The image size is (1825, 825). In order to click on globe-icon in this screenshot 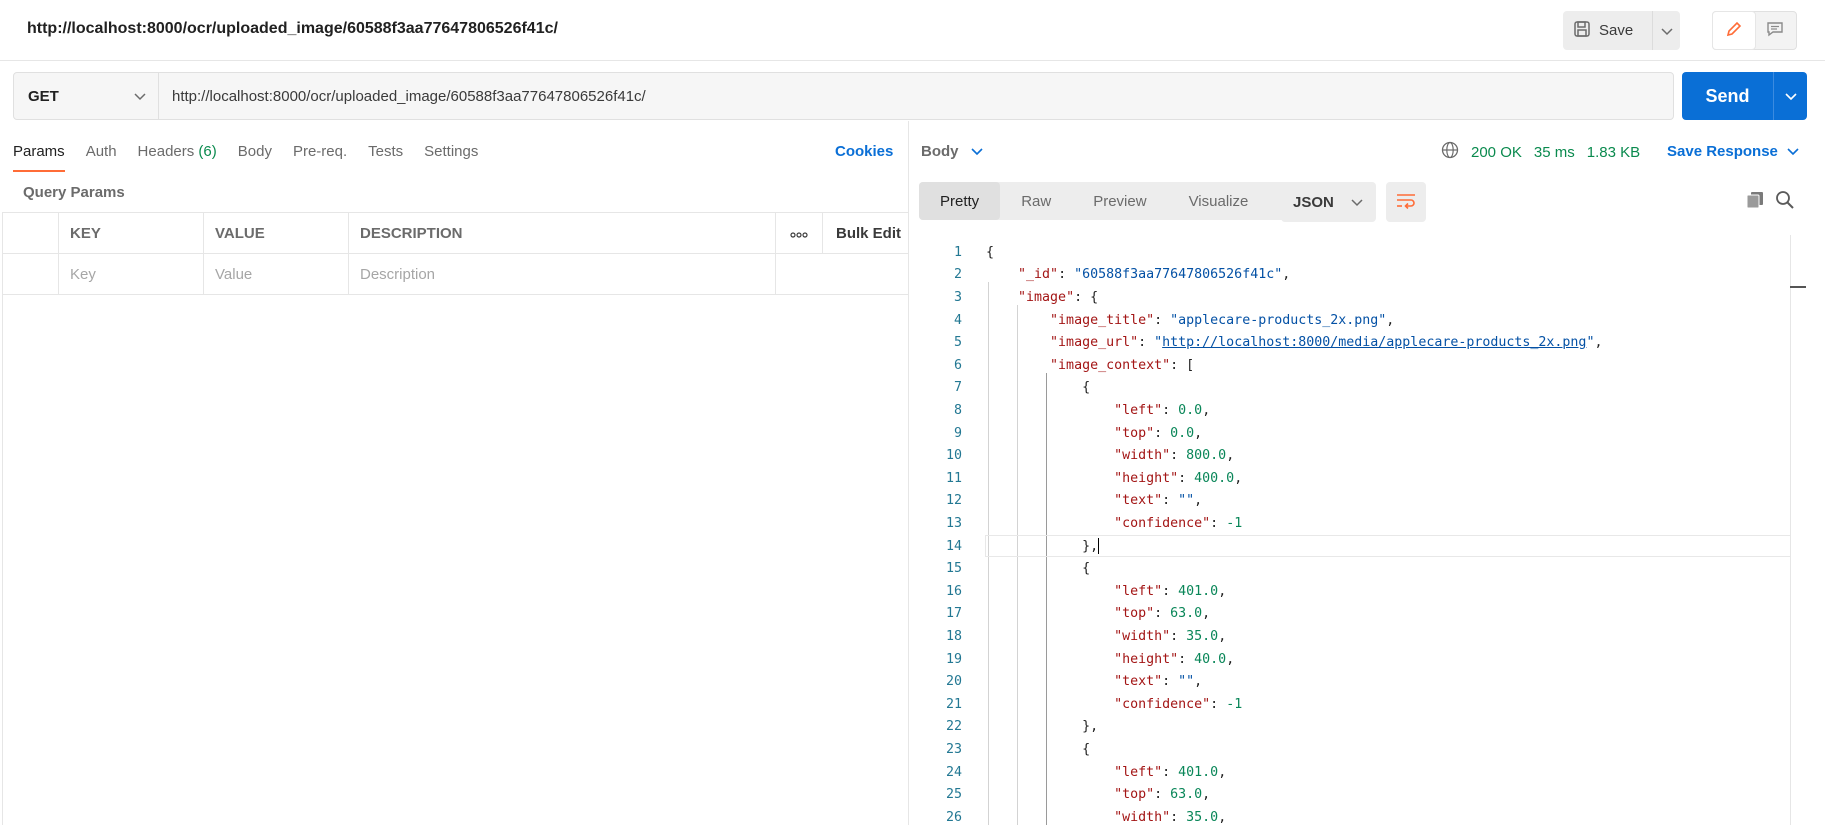, I will do `click(1450, 152)`.